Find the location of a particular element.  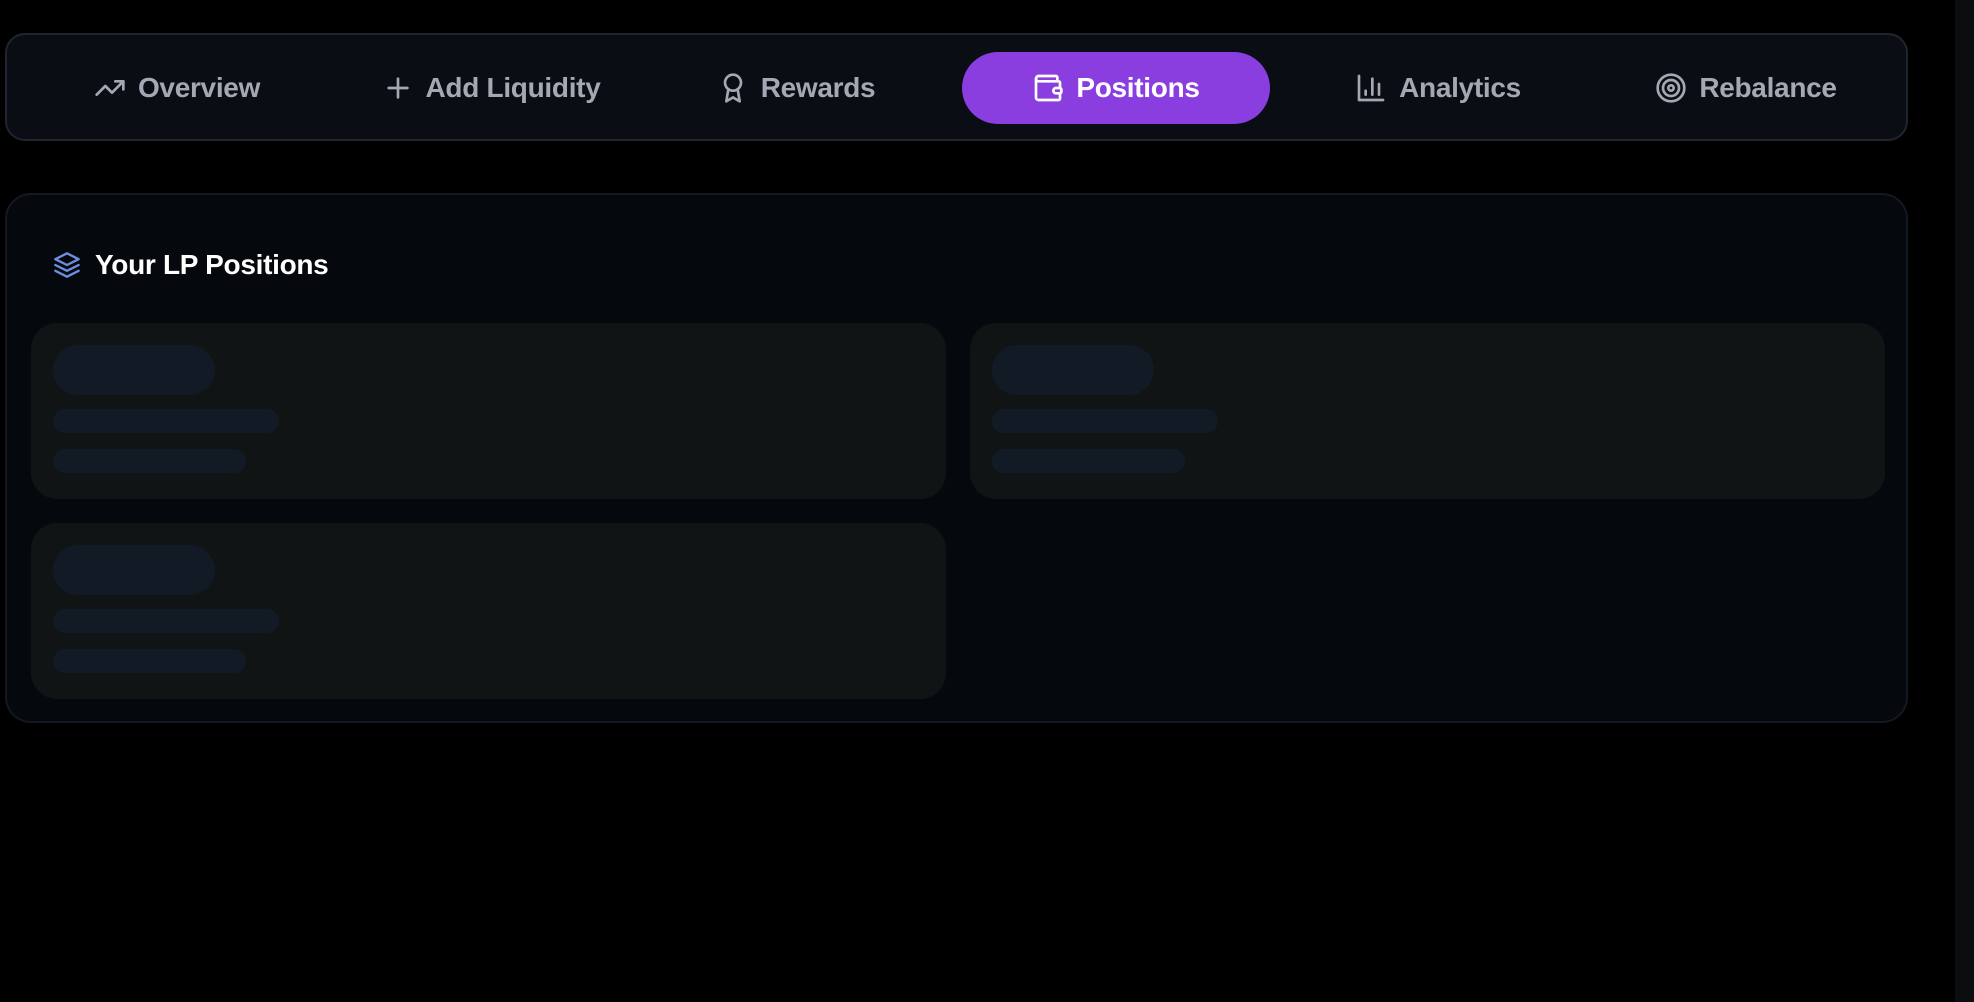

tab-add-liquidity: Add Liquidity is located at coordinates (491, 88).